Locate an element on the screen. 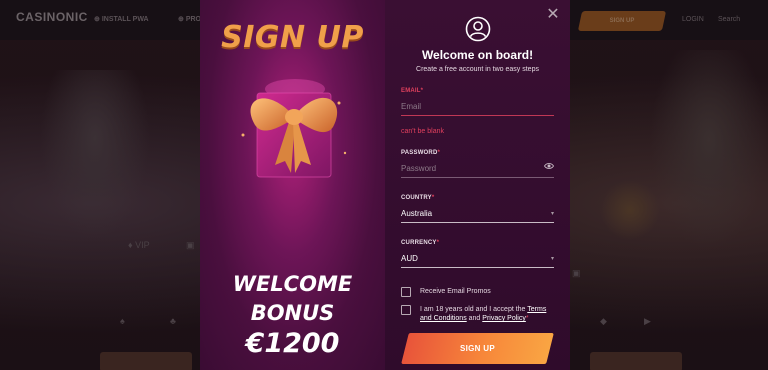 Image resolution: width=768 pixels, height=370 pixels. privacy-link: Privacy Policy is located at coordinates (504, 318).